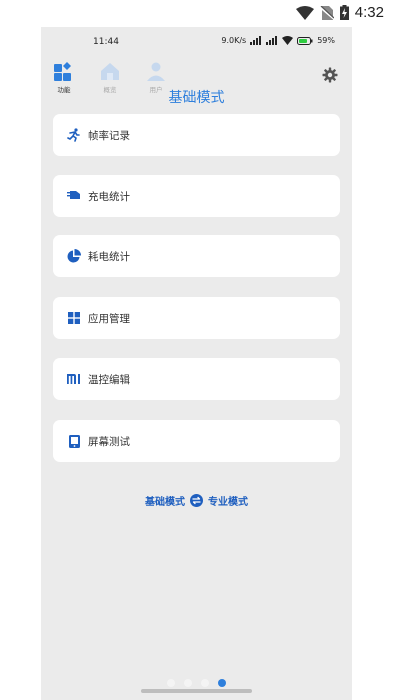  I want to click on signal-icon, so click(256, 40).